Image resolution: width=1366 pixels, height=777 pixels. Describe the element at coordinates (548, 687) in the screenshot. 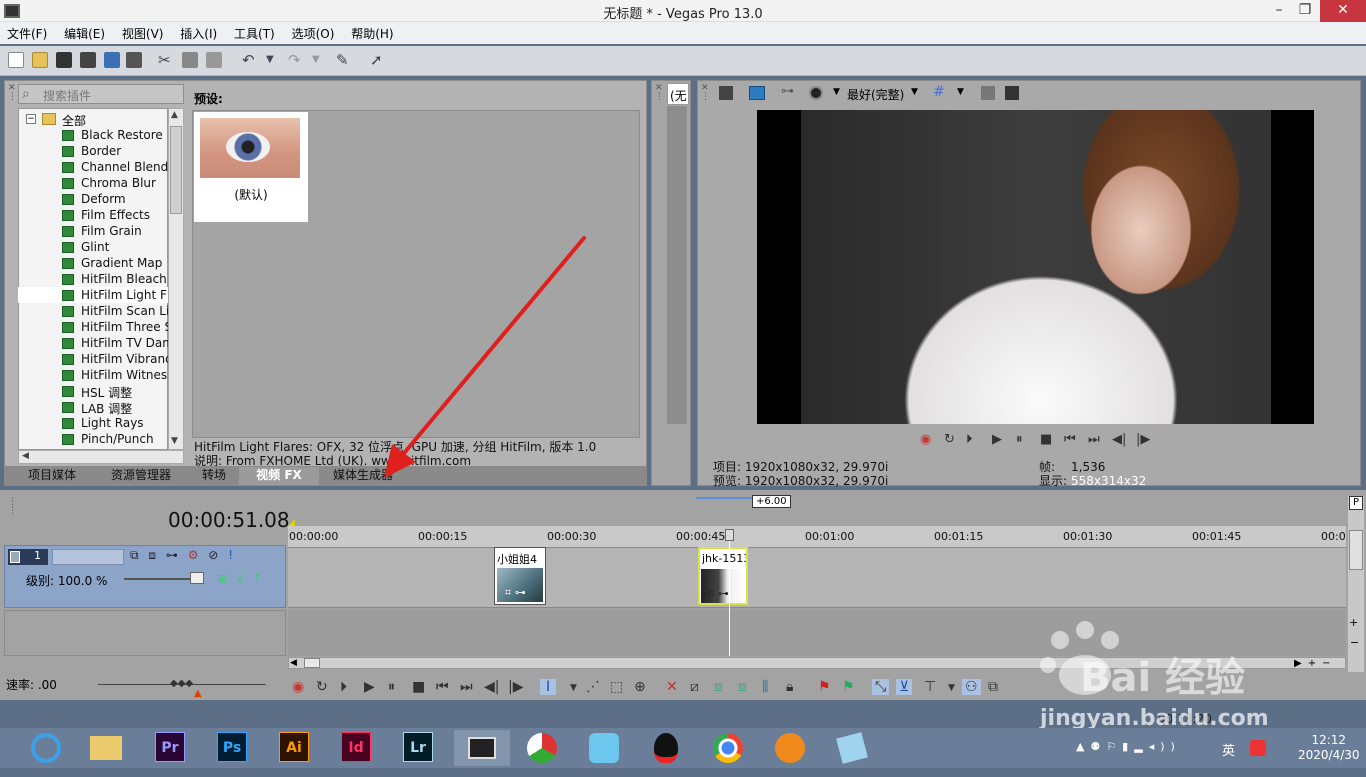

I see `normal-edit-tool-icon: I` at that location.